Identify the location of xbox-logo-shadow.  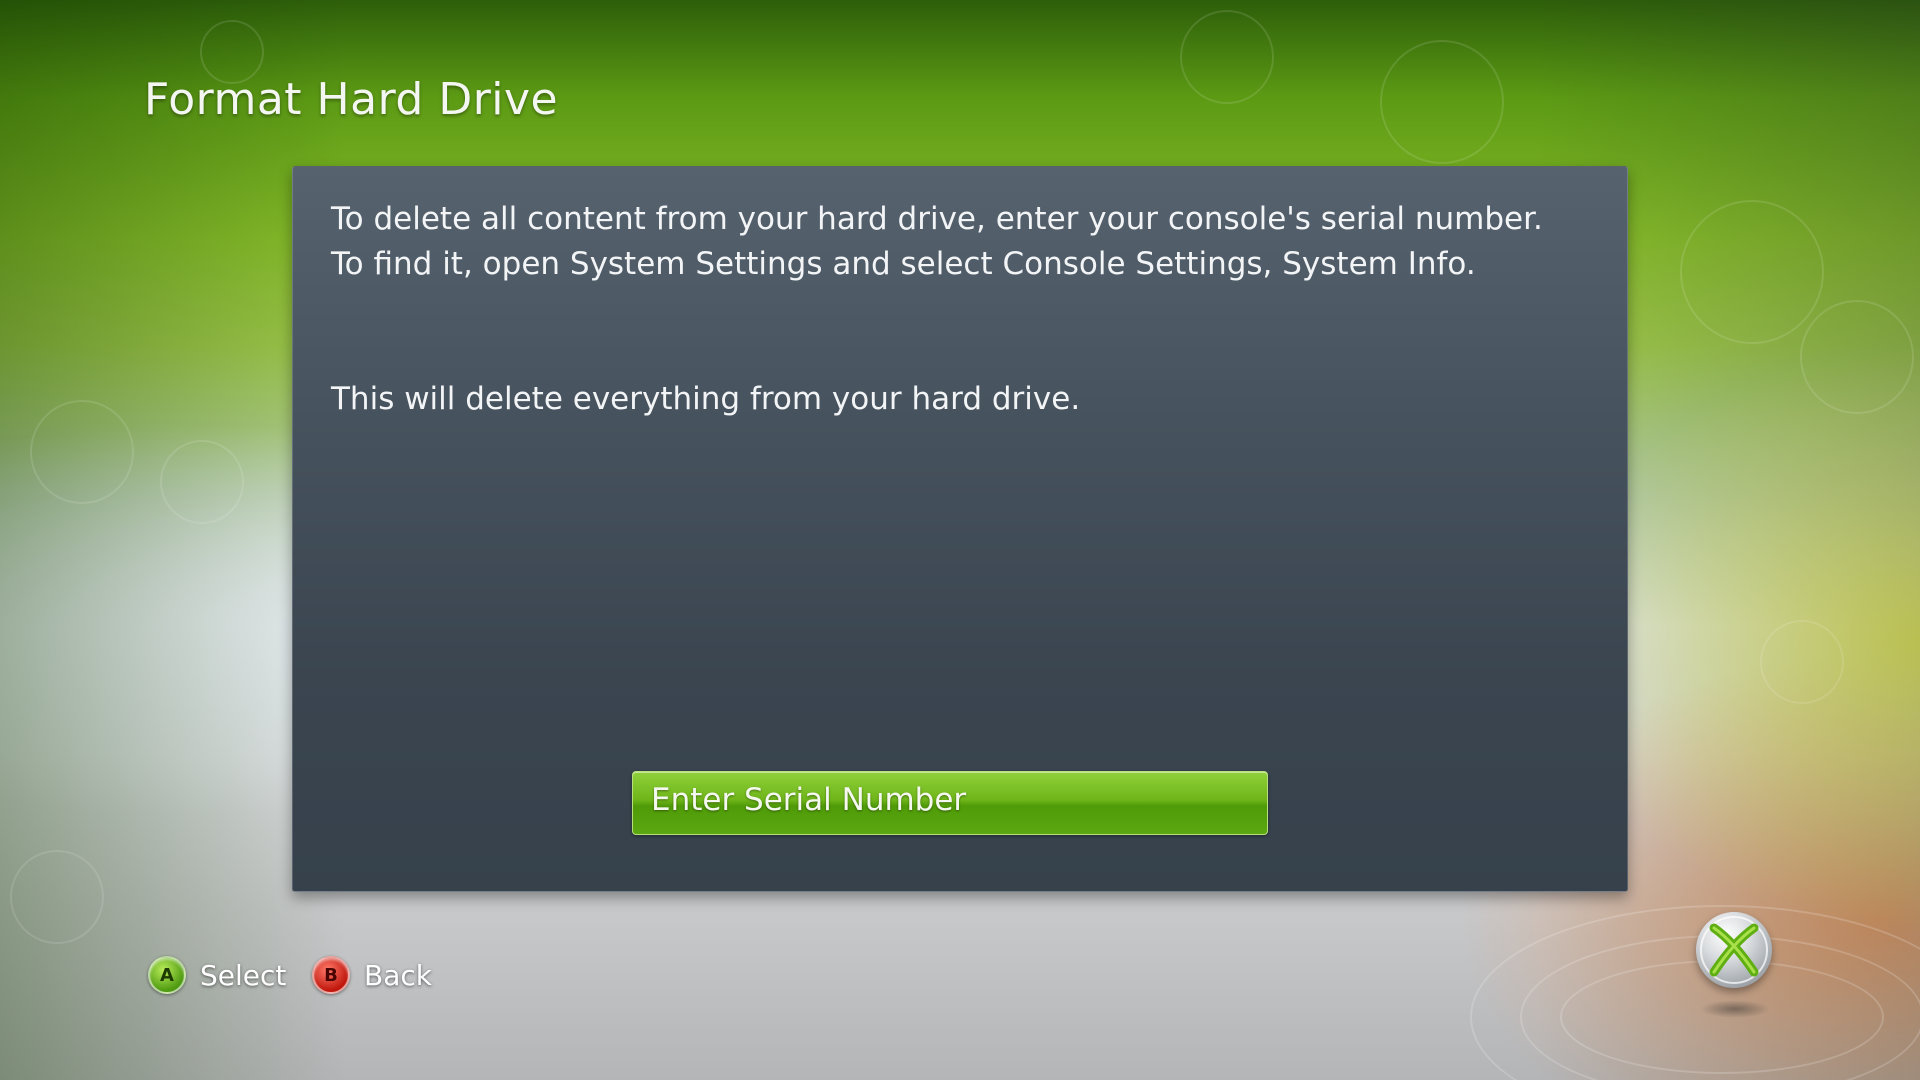
(1735, 1009).